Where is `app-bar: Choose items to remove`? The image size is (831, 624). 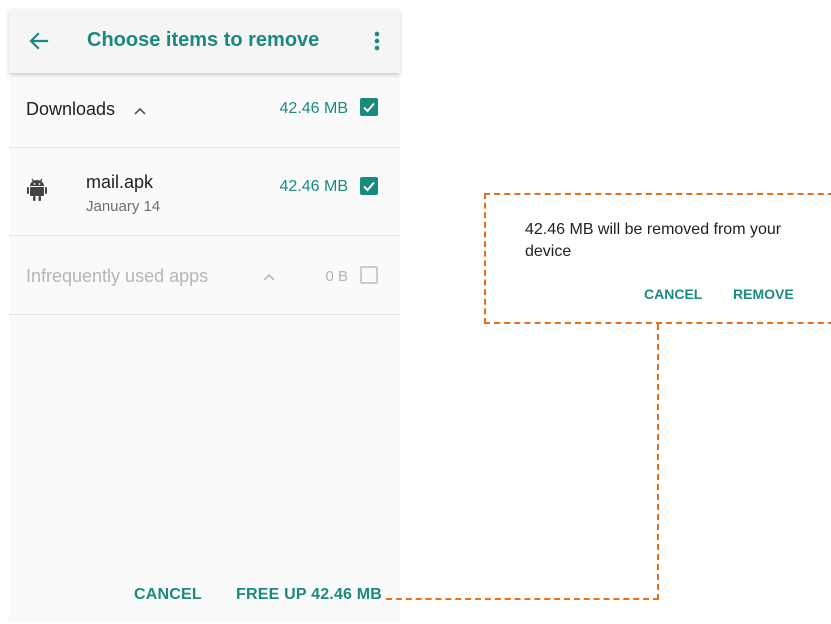
app-bar: Choose items to remove is located at coordinates (204, 41).